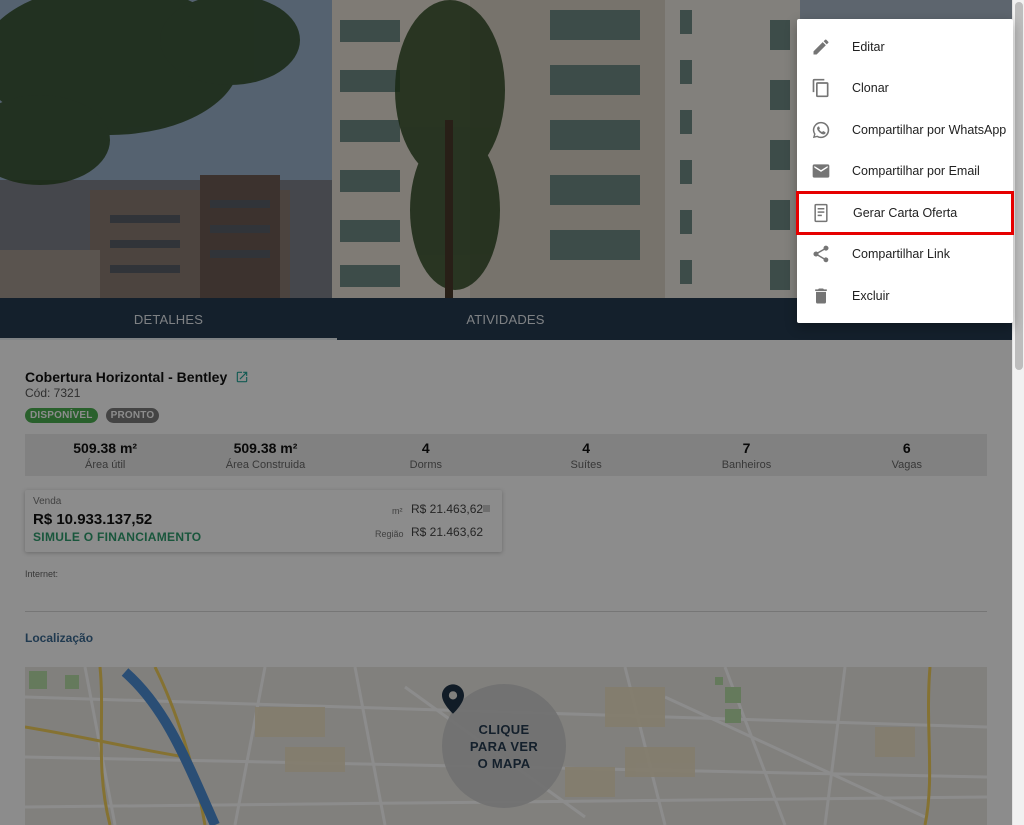  Describe the element at coordinates (821, 171) in the screenshot. I see `email-icon` at that location.